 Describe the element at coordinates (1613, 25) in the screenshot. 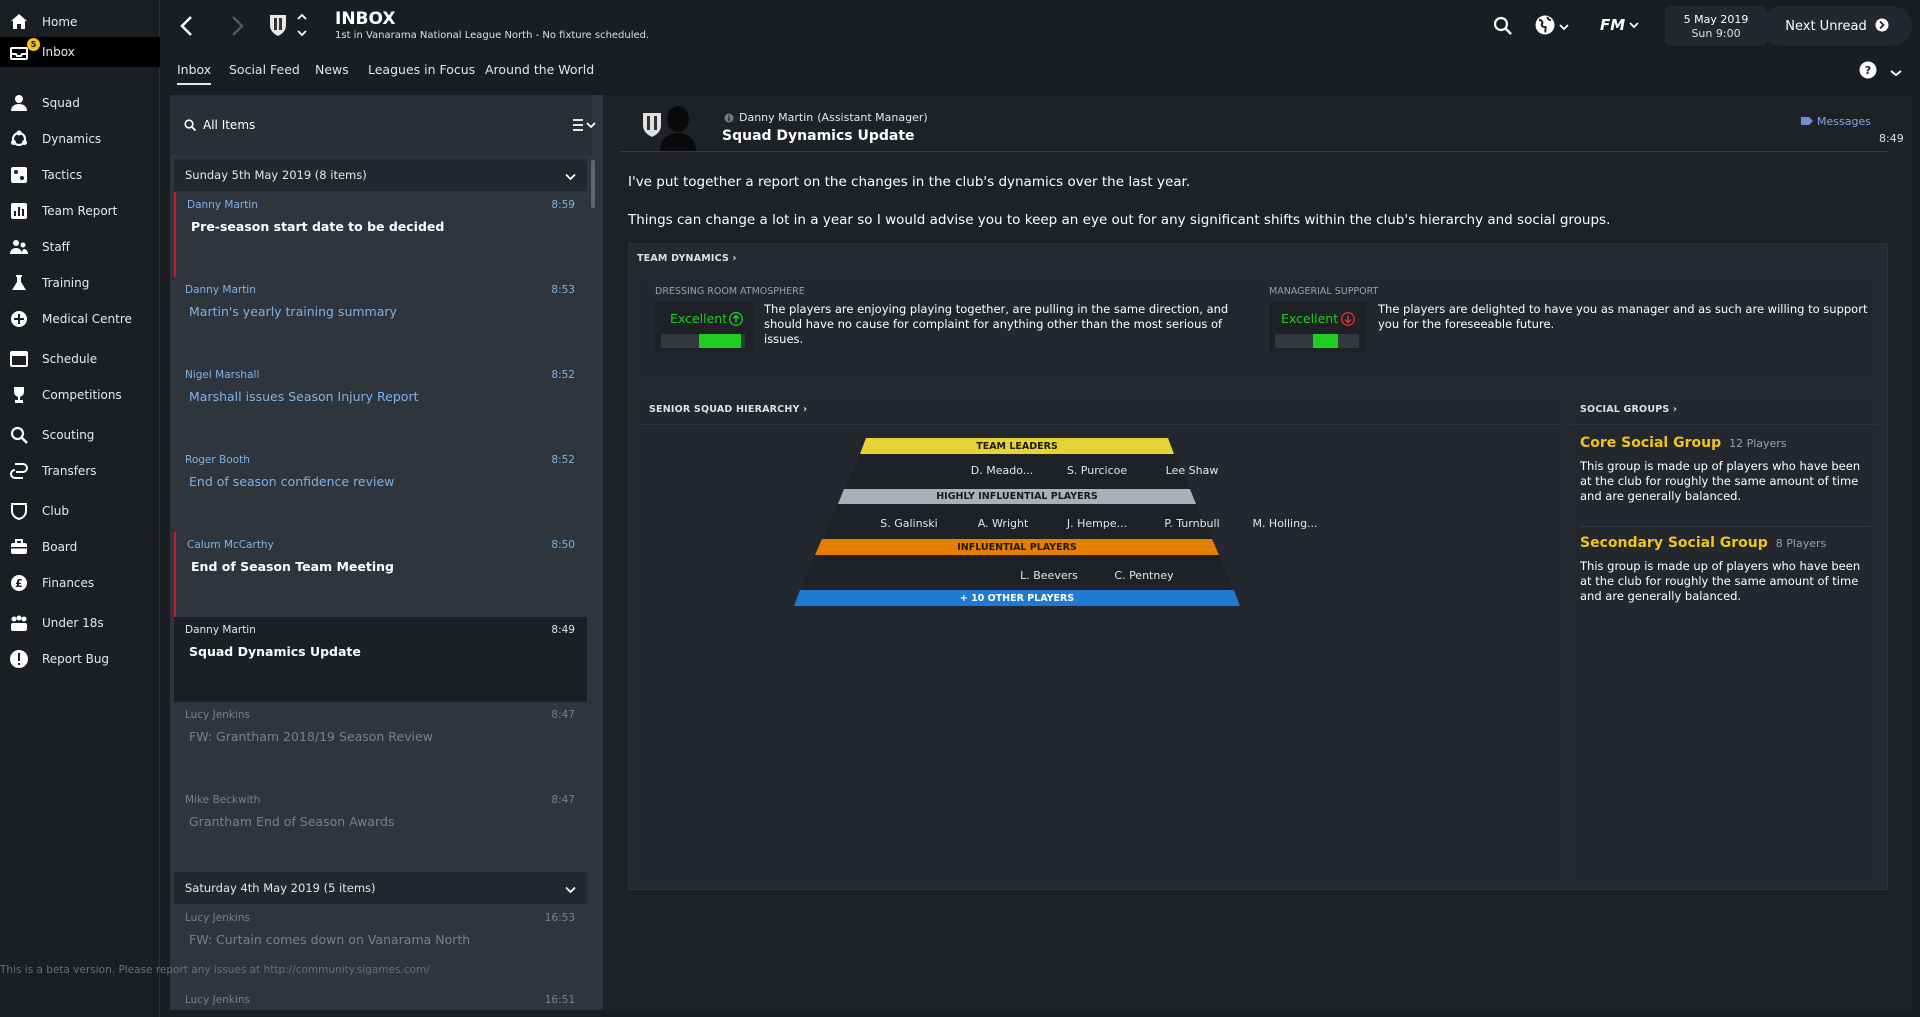

I see `fm-logo: FM` at that location.